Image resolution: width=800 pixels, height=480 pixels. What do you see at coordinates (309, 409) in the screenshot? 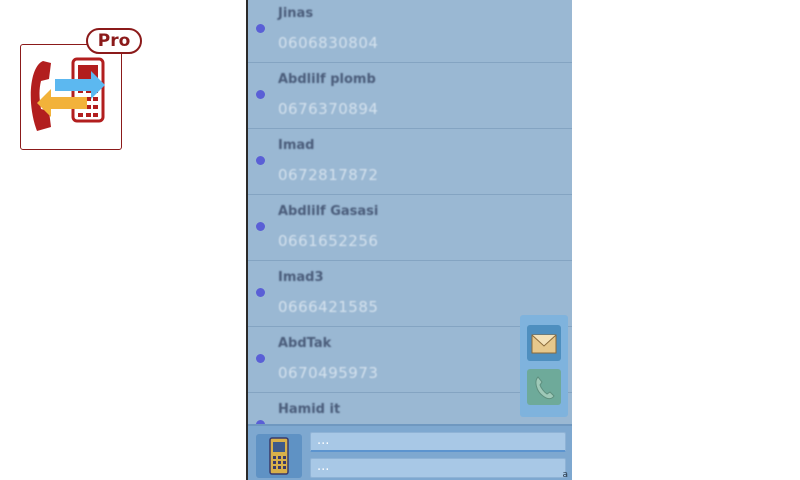
I see `contact-name: Hamid it` at bounding box center [309, 409].